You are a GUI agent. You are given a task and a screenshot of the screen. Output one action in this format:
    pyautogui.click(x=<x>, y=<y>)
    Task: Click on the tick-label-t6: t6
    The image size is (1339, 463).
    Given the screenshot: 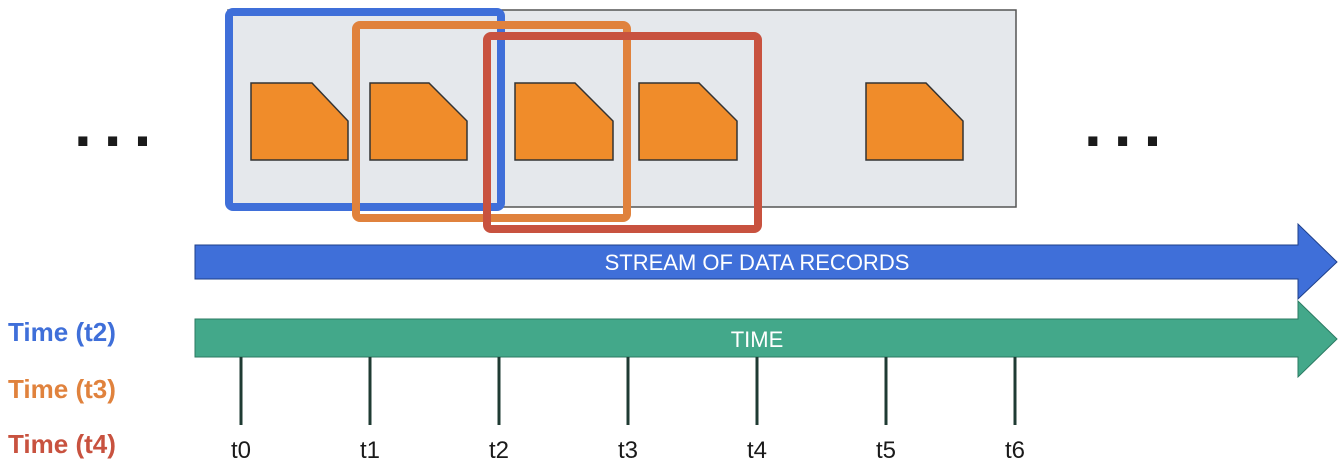 What is the action you would take?
    pyautogui.click(x=1015, y=450)
    